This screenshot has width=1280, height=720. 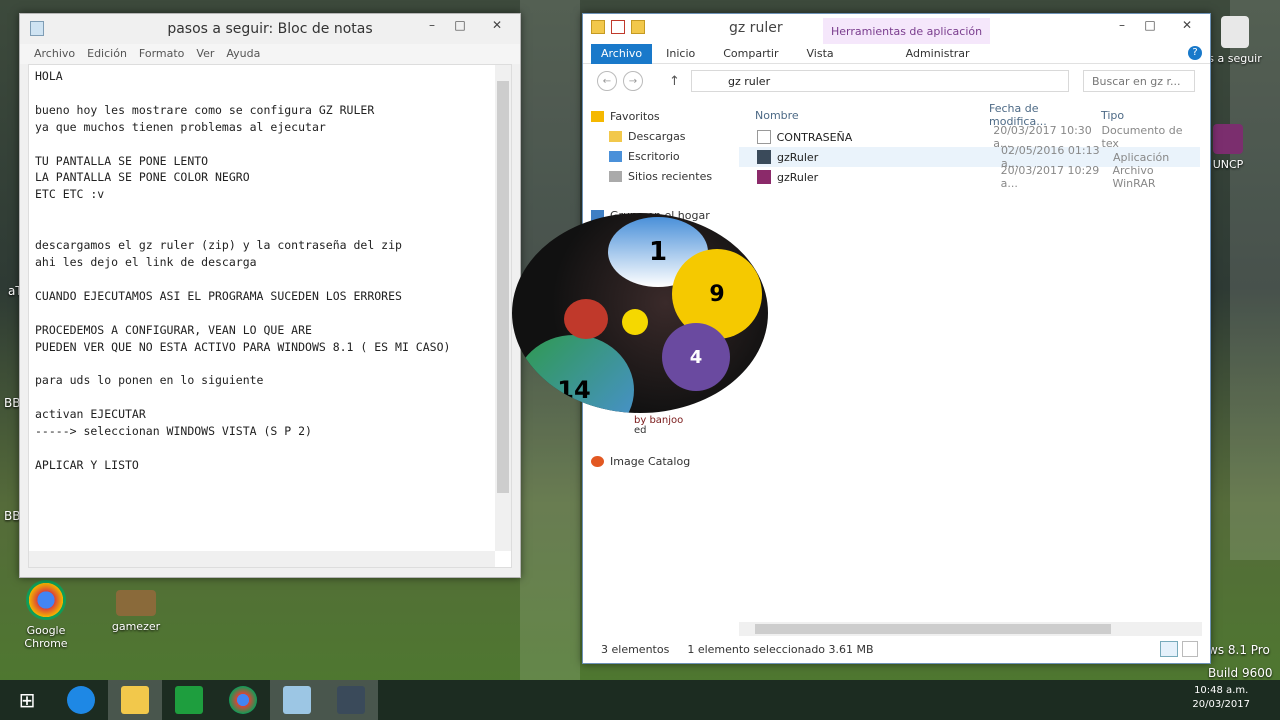 What do you see at coordinates (107, 54) in the screenshot?
I see `menu-edicion: Edición` at bounding box center [107, 54].